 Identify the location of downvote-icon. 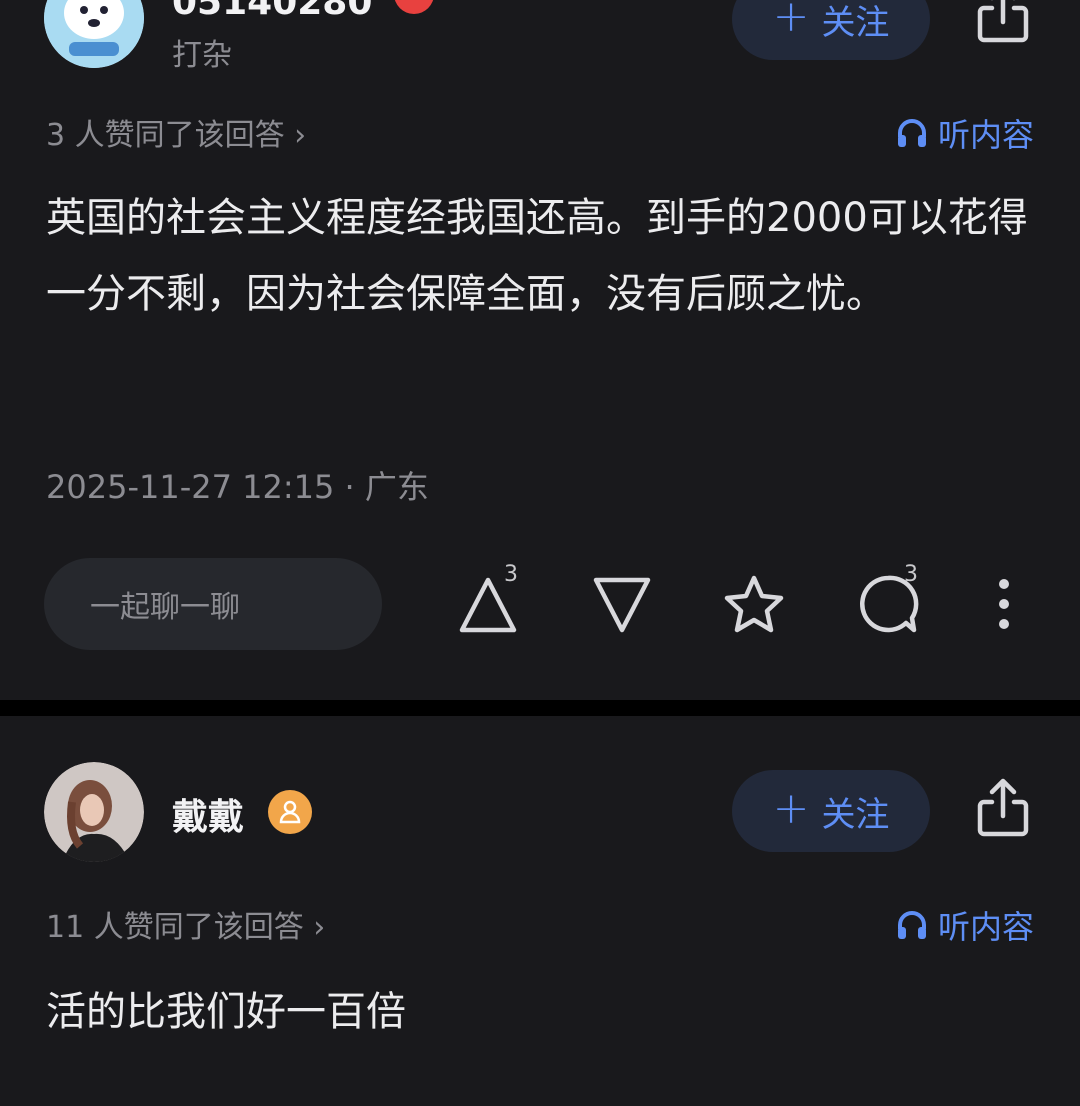
(622, 605).